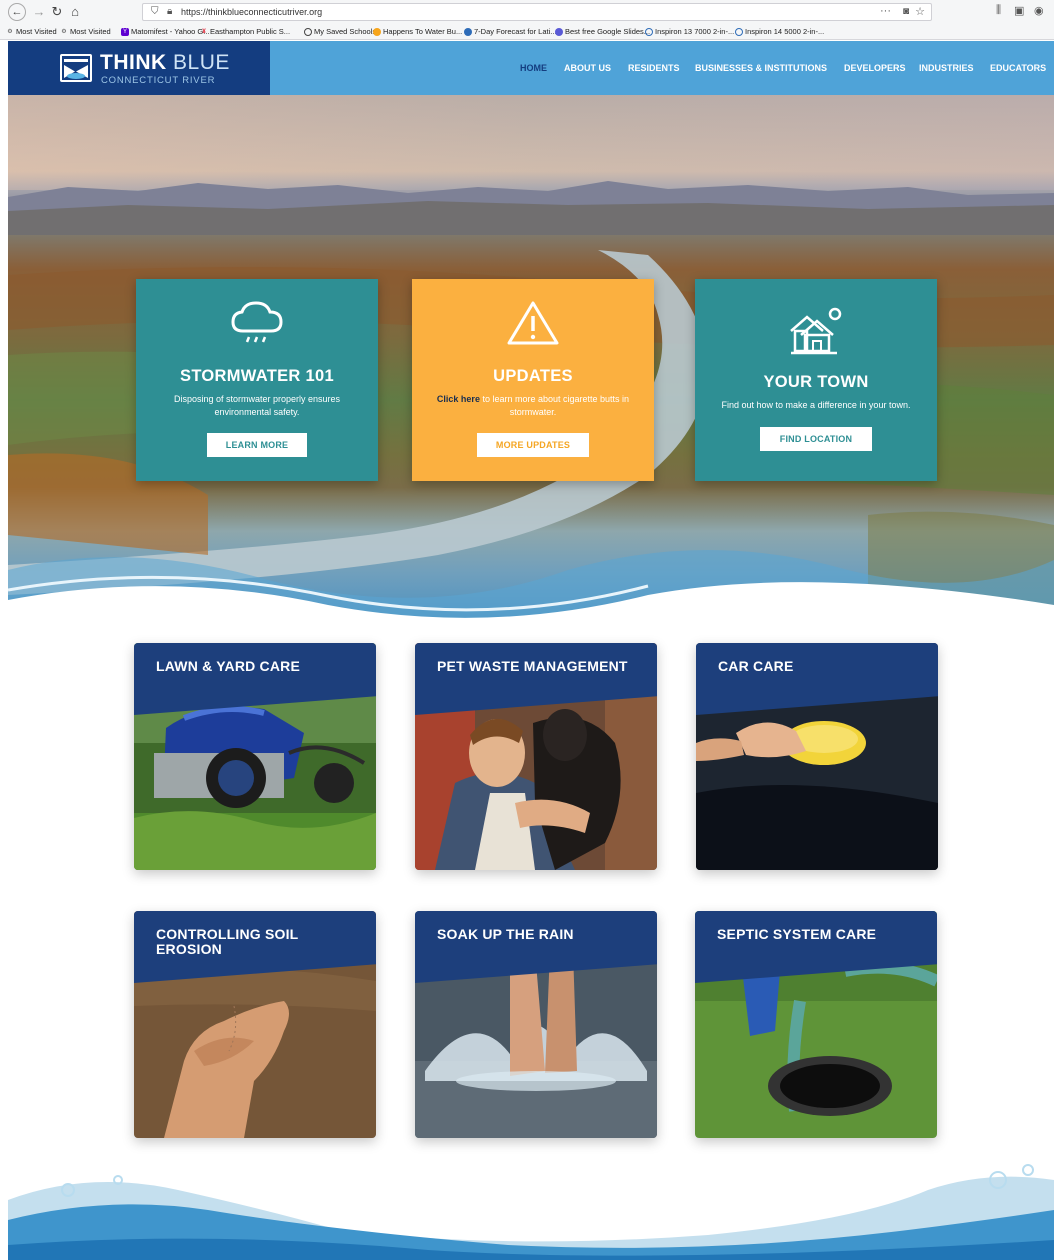 This screenshot has width=1054, height=1260. I want to click on site-logo: THINK BLUE CONNECTICUT RIVER, so click(139, 68).